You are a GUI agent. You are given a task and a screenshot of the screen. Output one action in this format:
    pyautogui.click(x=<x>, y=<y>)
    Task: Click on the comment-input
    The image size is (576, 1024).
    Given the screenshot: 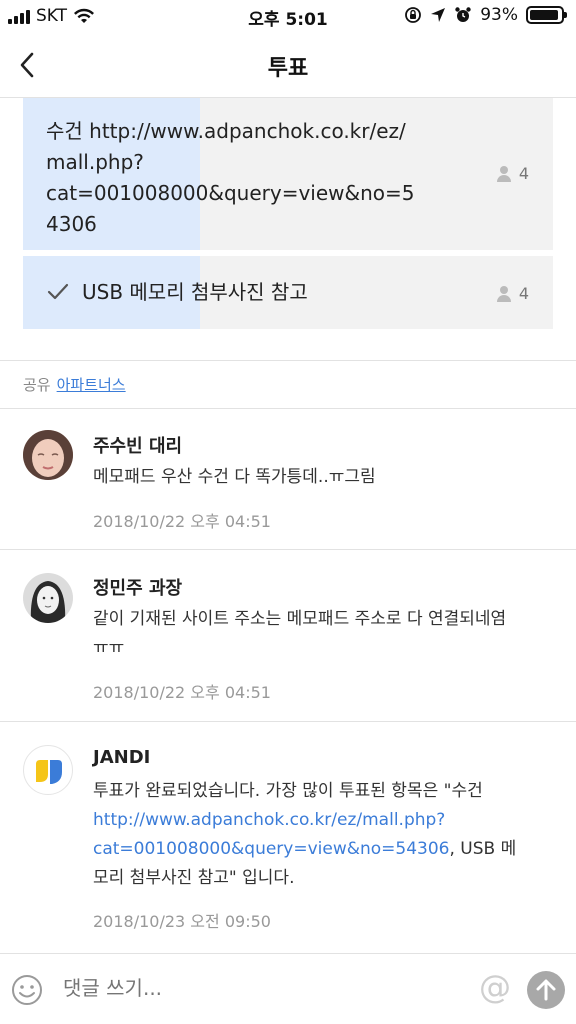 What is the action you would take?
    pyautogui.click(x=263, y=988)
    